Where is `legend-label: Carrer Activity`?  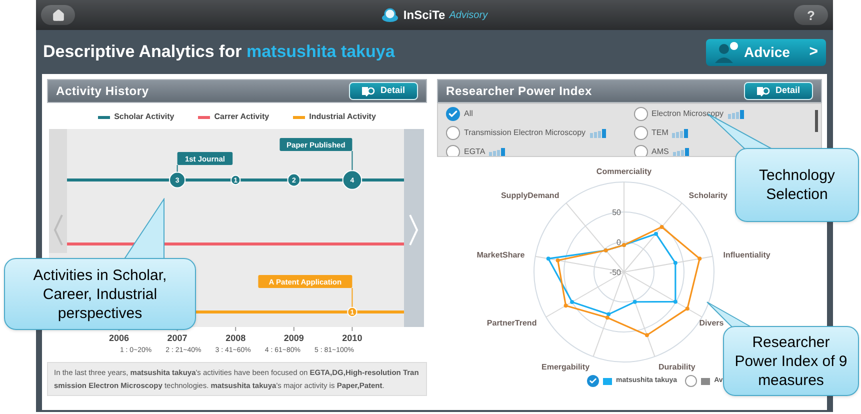 legend-label: Carrer Activity is located at coordinates (242, 117).